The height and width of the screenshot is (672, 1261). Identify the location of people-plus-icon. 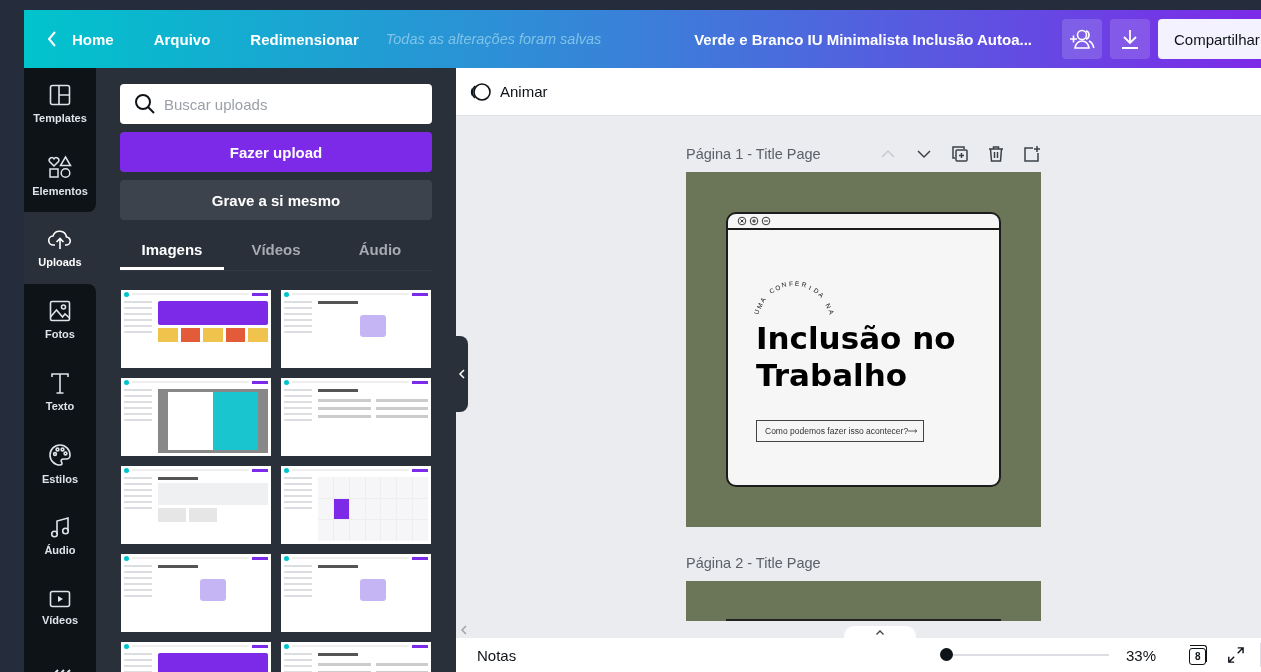
(1082, 39).